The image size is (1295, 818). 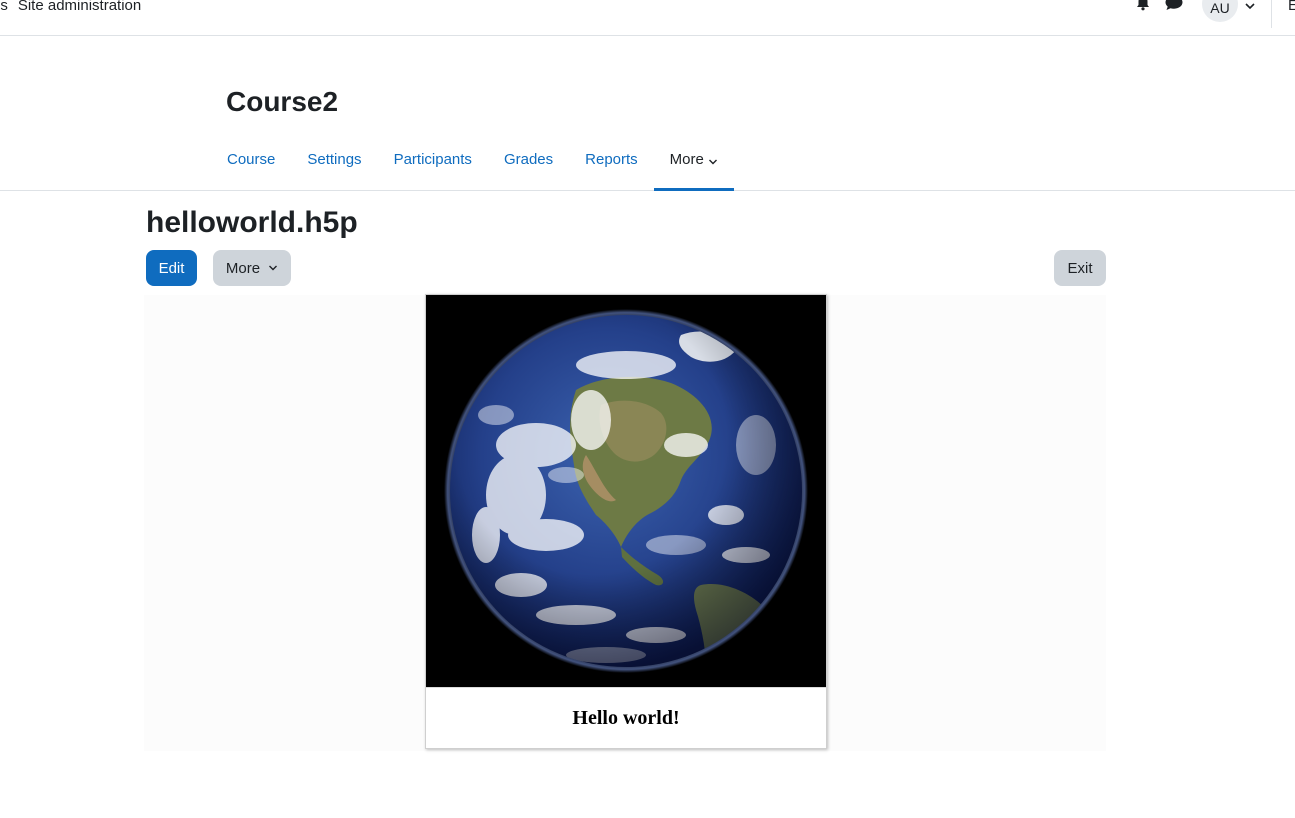 What do you see at coordinates (528, 165) in the screenshot?
I see `tab-grades: Grades` at bounding box center [528, 165].